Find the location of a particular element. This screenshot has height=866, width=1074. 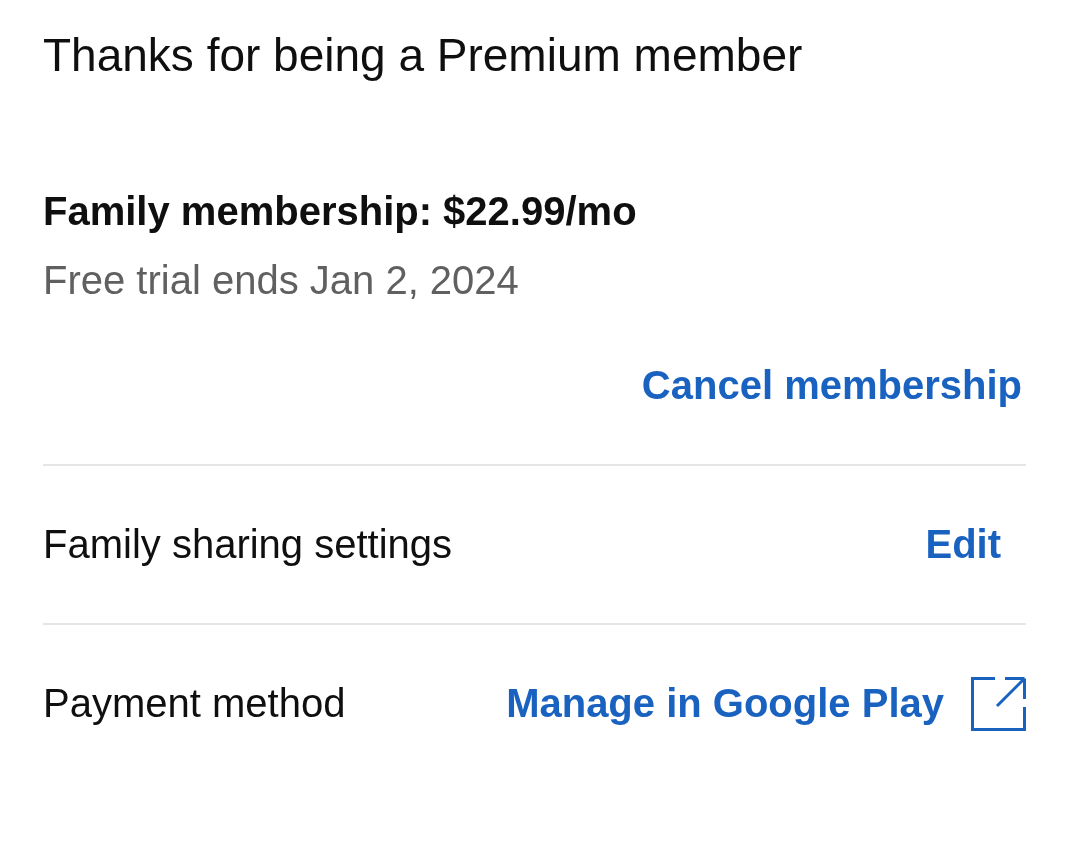

setting-label: Payment method is located at coordinates (194, 703).